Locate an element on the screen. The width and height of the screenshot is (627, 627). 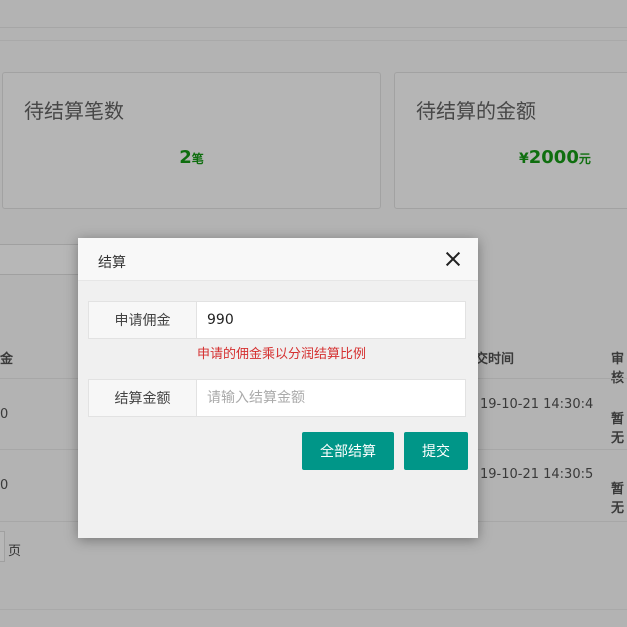
pending-count-unit: 笔 is located at coordinates (197, 159).